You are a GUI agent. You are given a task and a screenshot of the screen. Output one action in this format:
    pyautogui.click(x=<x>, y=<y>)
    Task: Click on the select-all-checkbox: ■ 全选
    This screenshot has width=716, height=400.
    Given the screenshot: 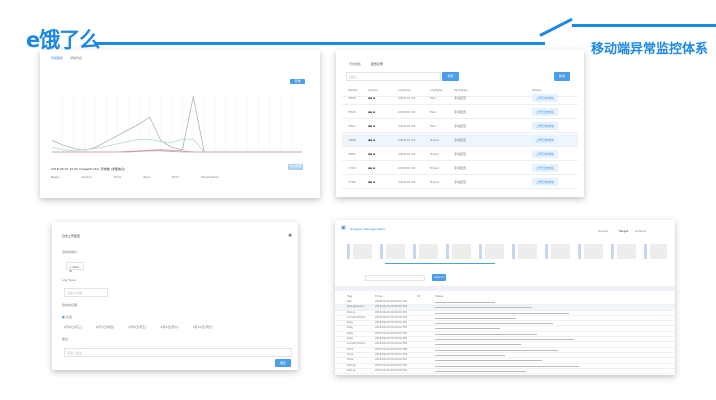 What is the action you would take?
    pyautogui.click(x=67, y=317)
    